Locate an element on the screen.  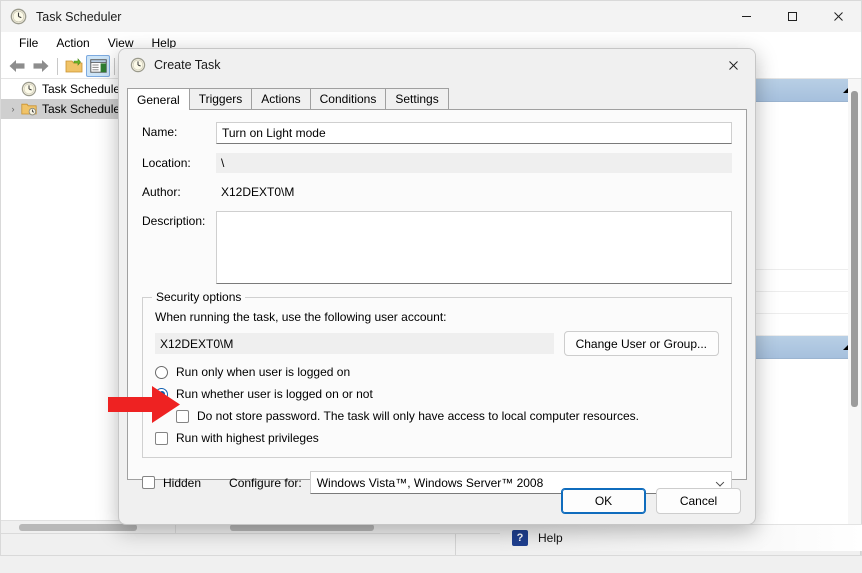
tab-settings-label: Settings is located at coordinates (417, 99).